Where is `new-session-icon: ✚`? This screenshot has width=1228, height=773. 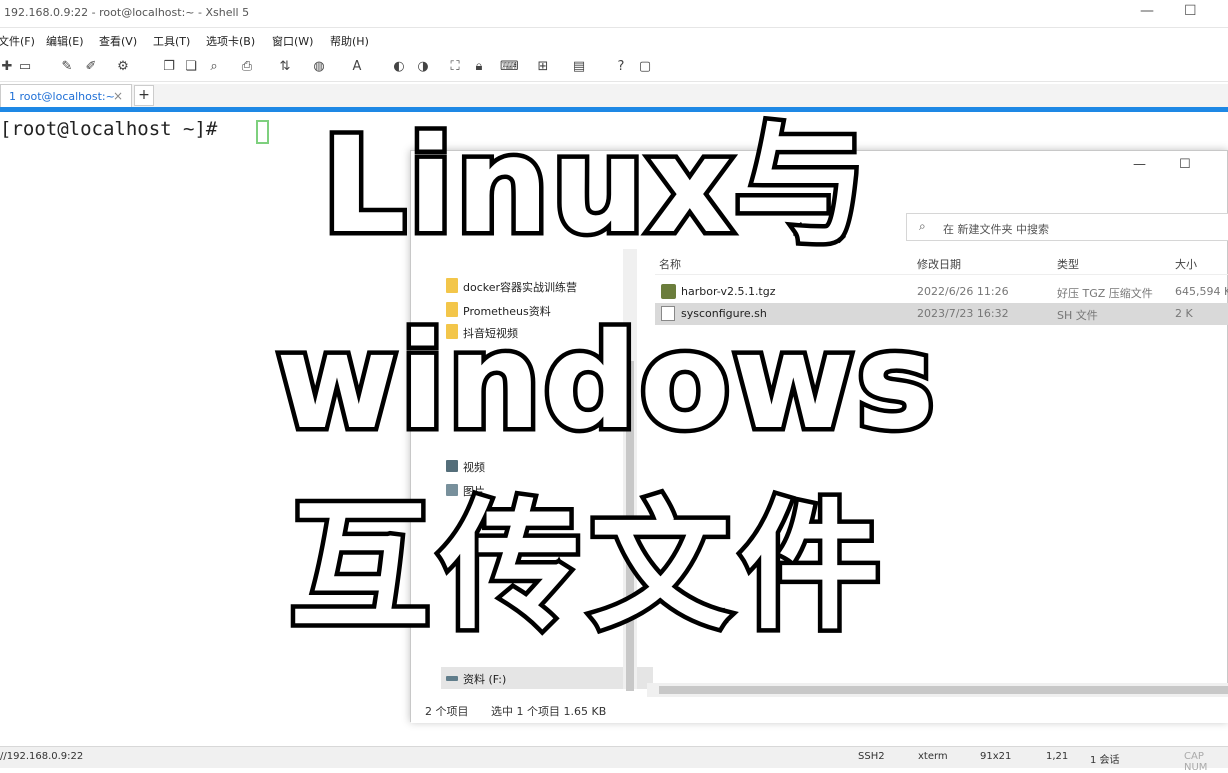
new-session-icon: ✚ is located at coordinates (8, 67).